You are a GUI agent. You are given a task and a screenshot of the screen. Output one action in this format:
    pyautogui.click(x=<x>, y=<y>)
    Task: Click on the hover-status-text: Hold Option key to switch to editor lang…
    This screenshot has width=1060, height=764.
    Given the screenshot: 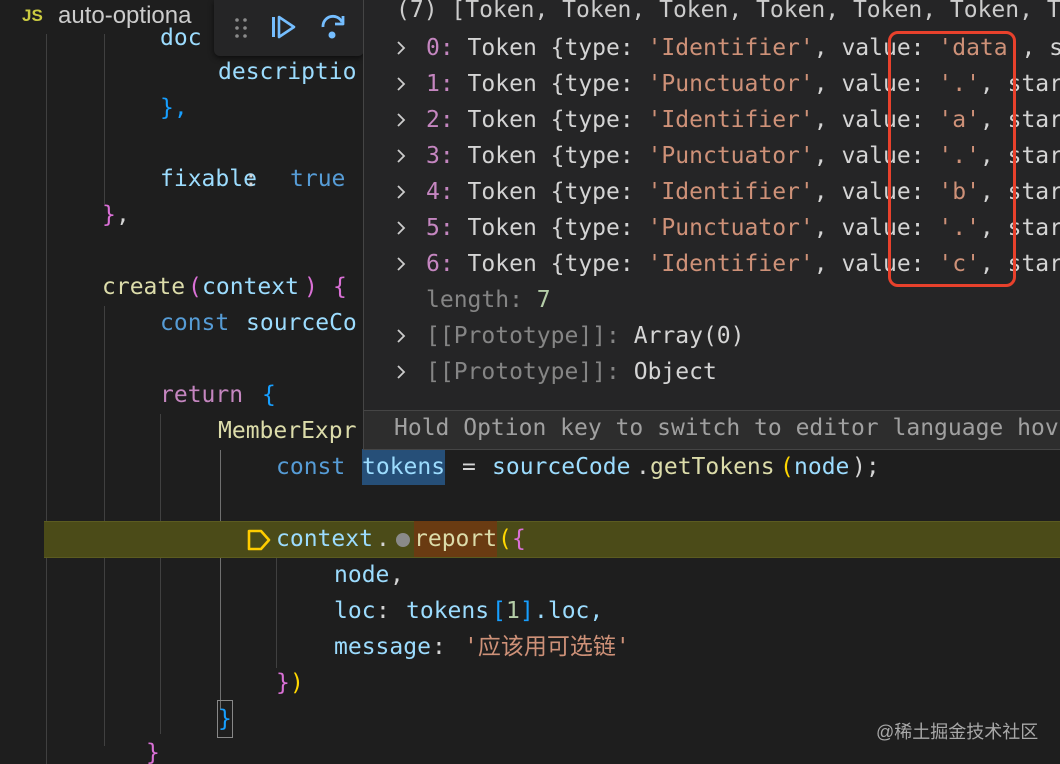 What is the action you would take?
    pyautogui.click(x=727, y=428)
    